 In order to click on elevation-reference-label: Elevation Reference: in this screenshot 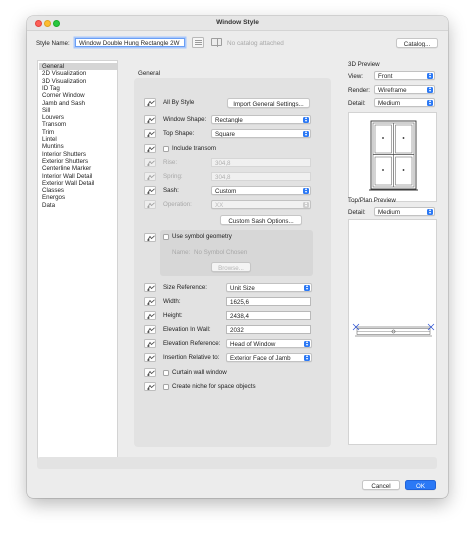, I will do `click(192, 343)`.